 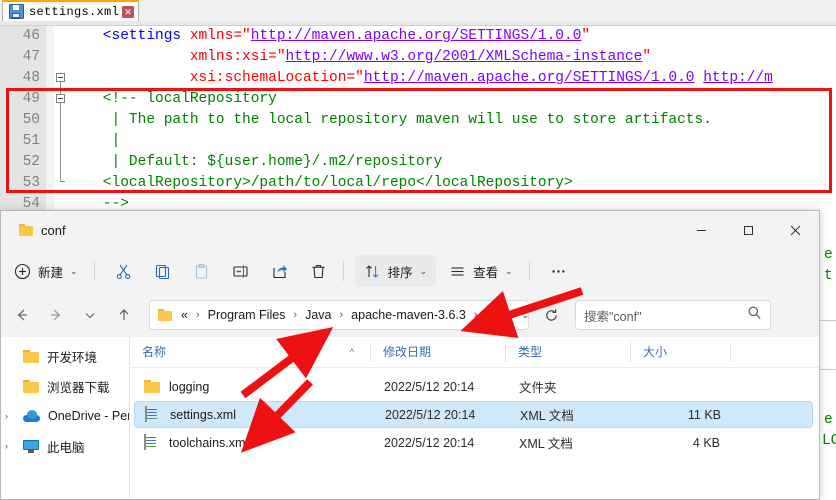 What do you see at coordinates (254, 414) in the screenshot?
I see `file-name-cell: settings.xml` at bounding box center [254, 414].